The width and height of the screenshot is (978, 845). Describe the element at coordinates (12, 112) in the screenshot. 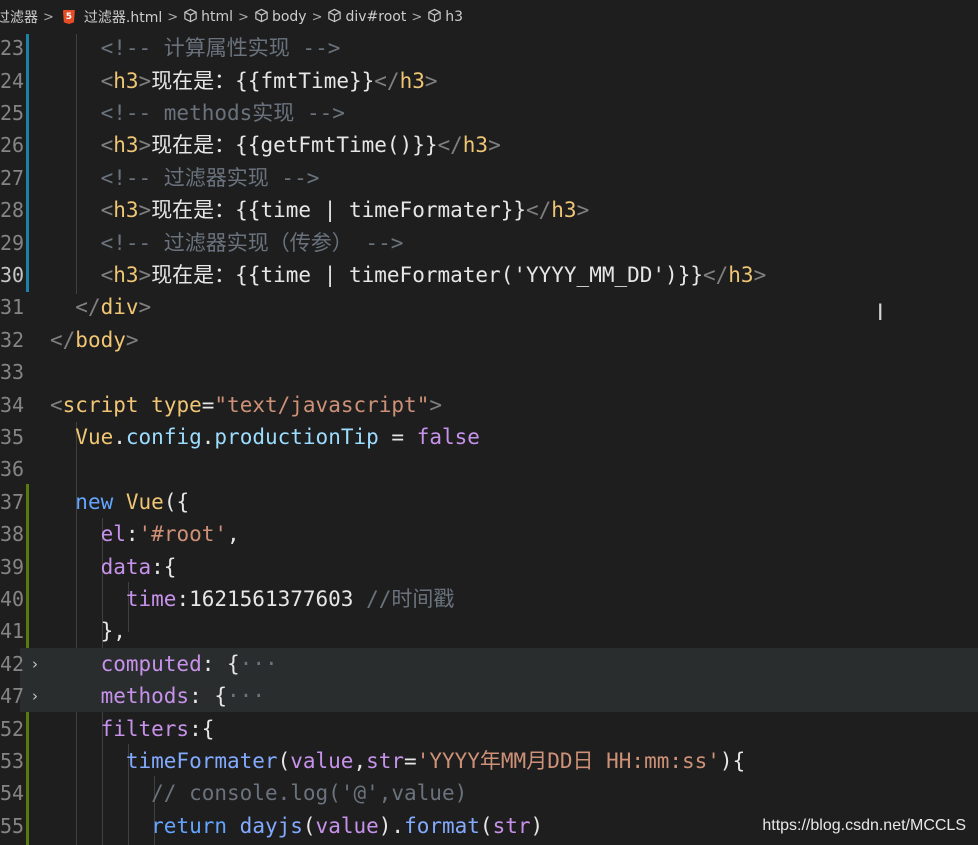

I see `line-number: 25` at that location.